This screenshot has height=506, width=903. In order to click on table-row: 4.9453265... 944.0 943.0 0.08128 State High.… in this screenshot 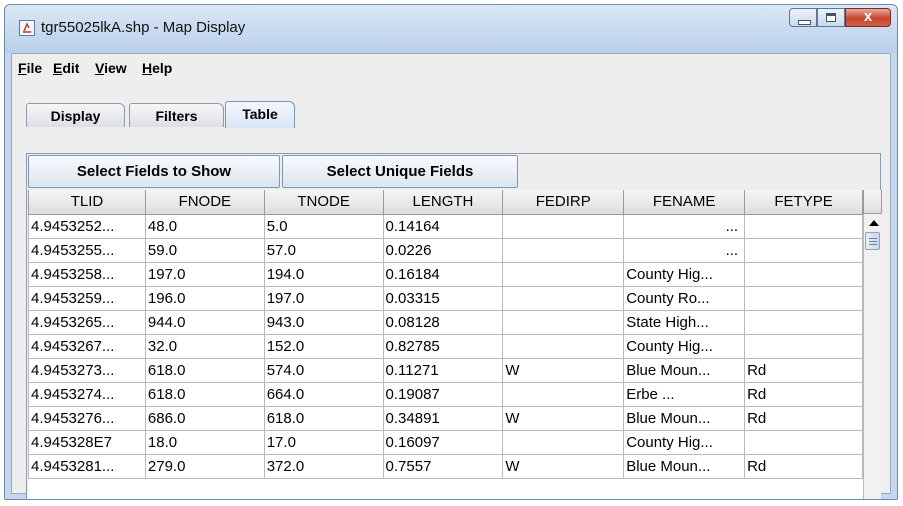, I will do `click(445, 322)`.